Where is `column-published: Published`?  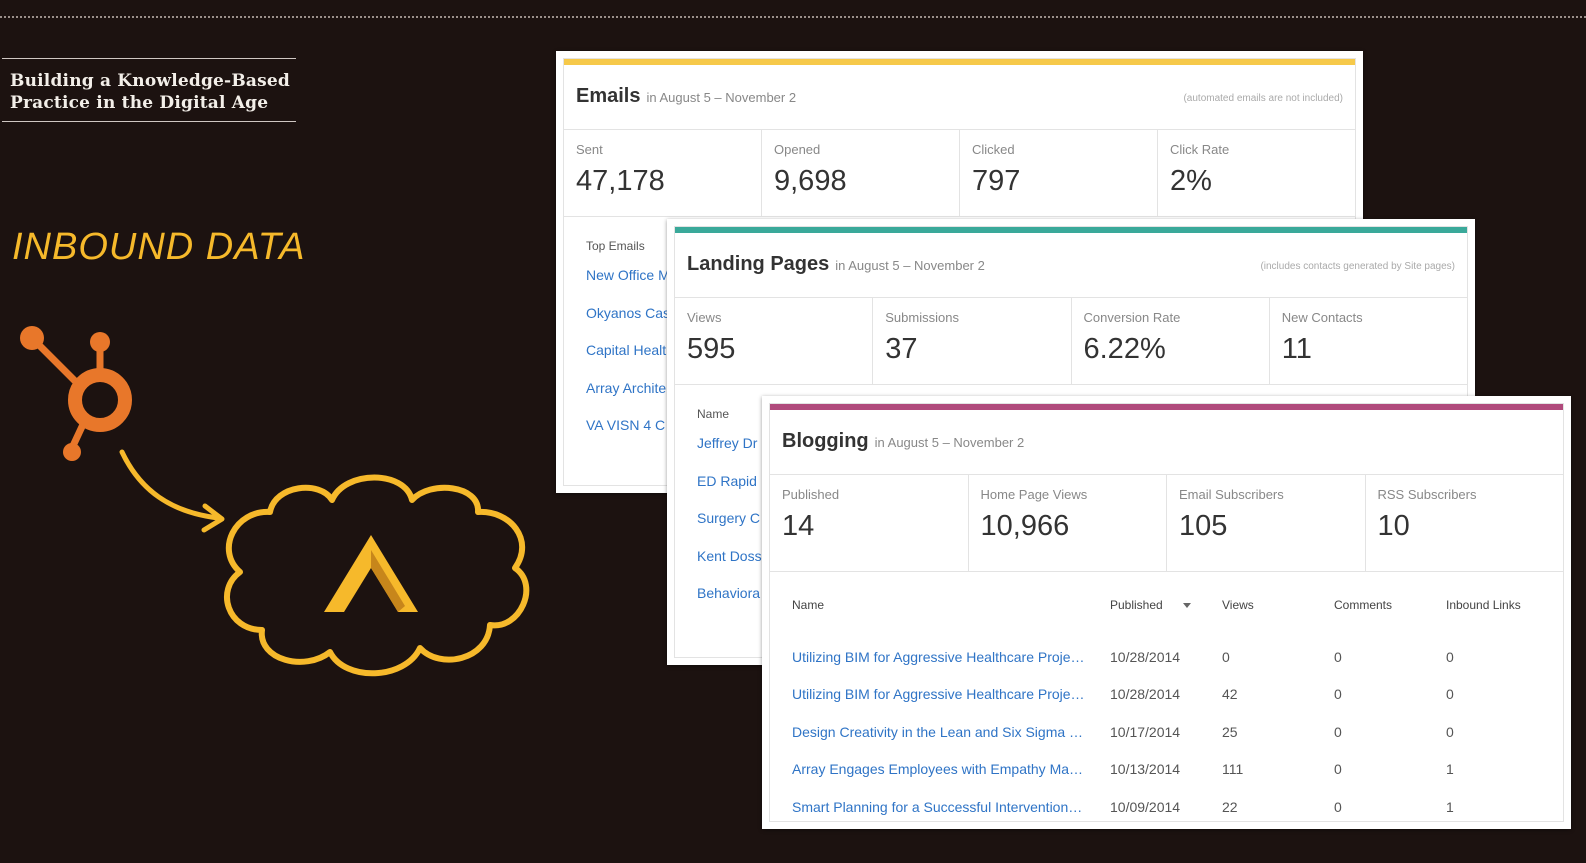
column-published: Published is located at coordinates (1166, 616).